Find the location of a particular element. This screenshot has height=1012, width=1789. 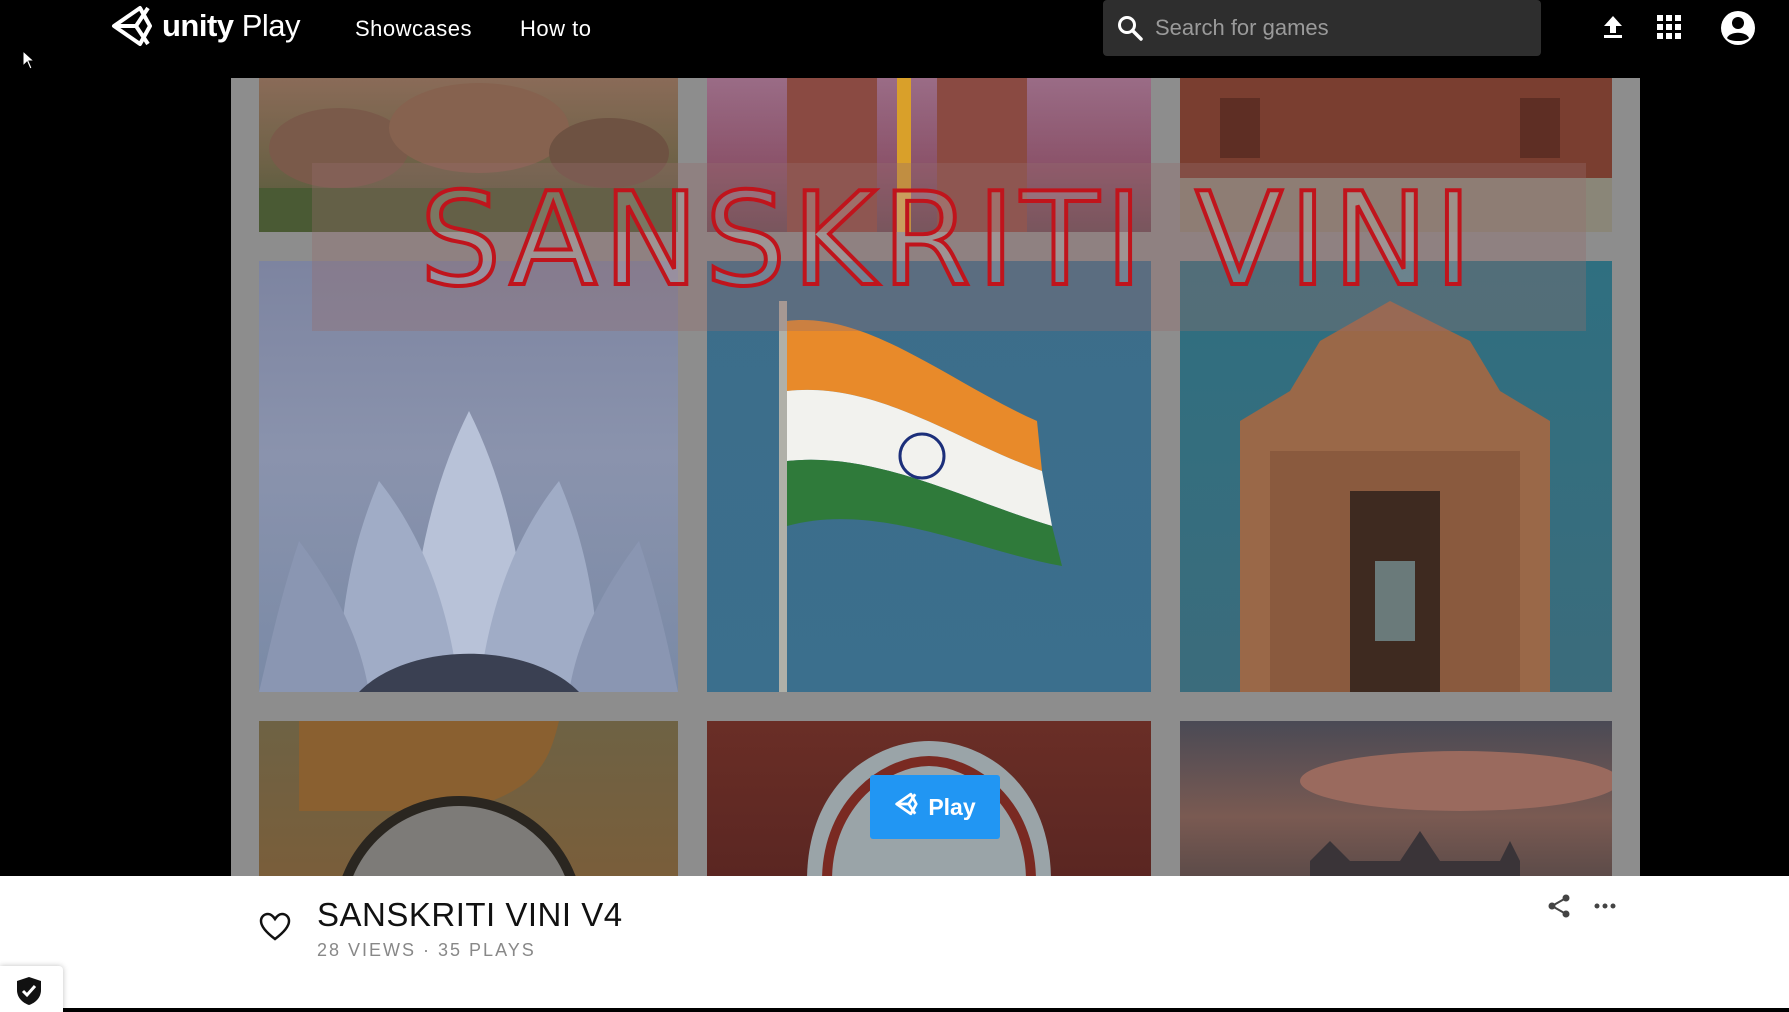

share-icon is located at coordinates (1559, 906).